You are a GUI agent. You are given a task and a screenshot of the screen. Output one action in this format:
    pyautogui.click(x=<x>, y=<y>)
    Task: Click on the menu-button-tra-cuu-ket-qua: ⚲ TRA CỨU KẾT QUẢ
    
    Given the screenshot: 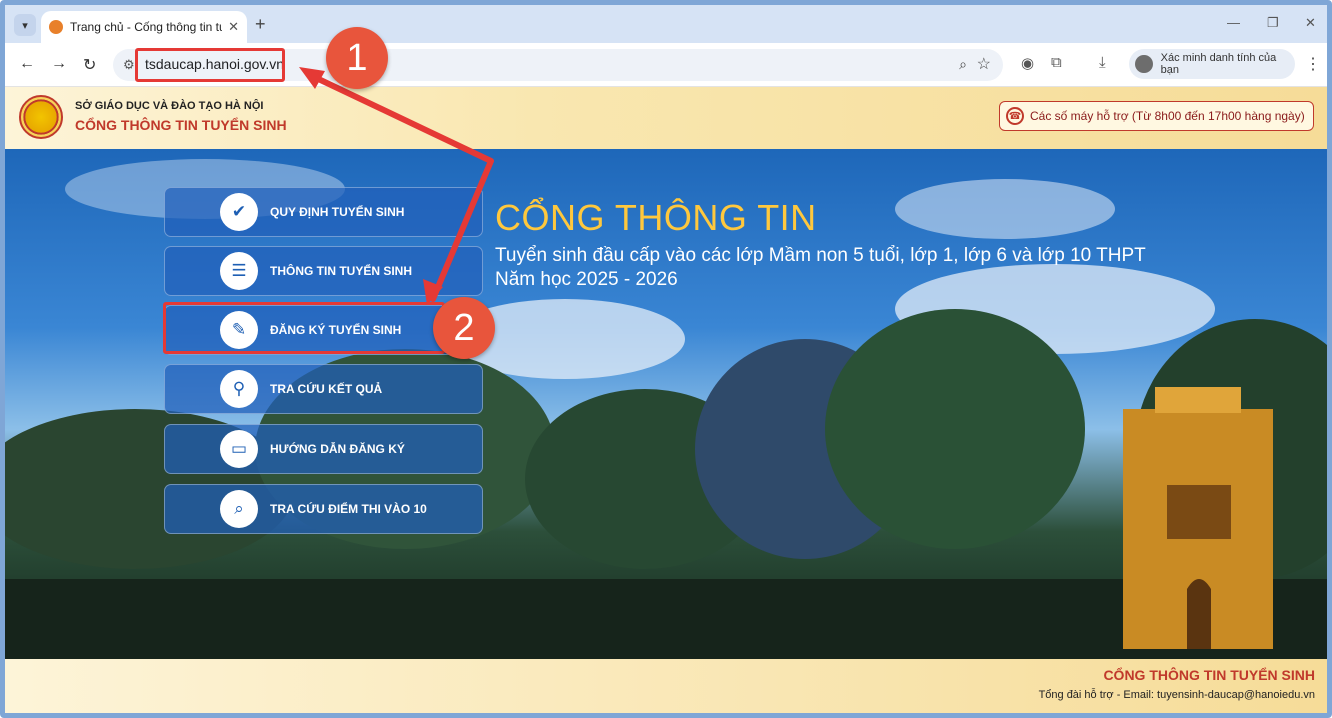 What is the action you would take?
    pyautogui.click(x=323, y=389)
    